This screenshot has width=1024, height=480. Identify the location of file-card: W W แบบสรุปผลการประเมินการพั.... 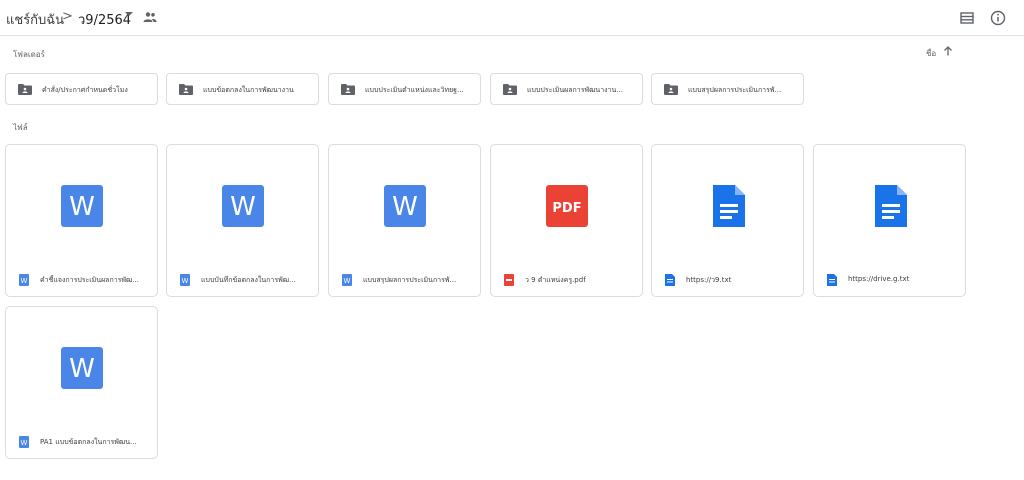
(404, 220).